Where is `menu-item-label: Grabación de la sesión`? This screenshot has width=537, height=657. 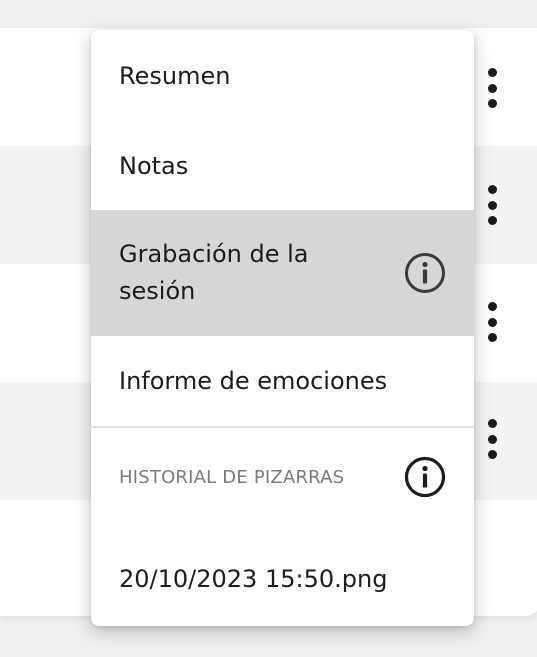
menu-item-label: Grabación de la sesión is located at coordinates (214, 272).